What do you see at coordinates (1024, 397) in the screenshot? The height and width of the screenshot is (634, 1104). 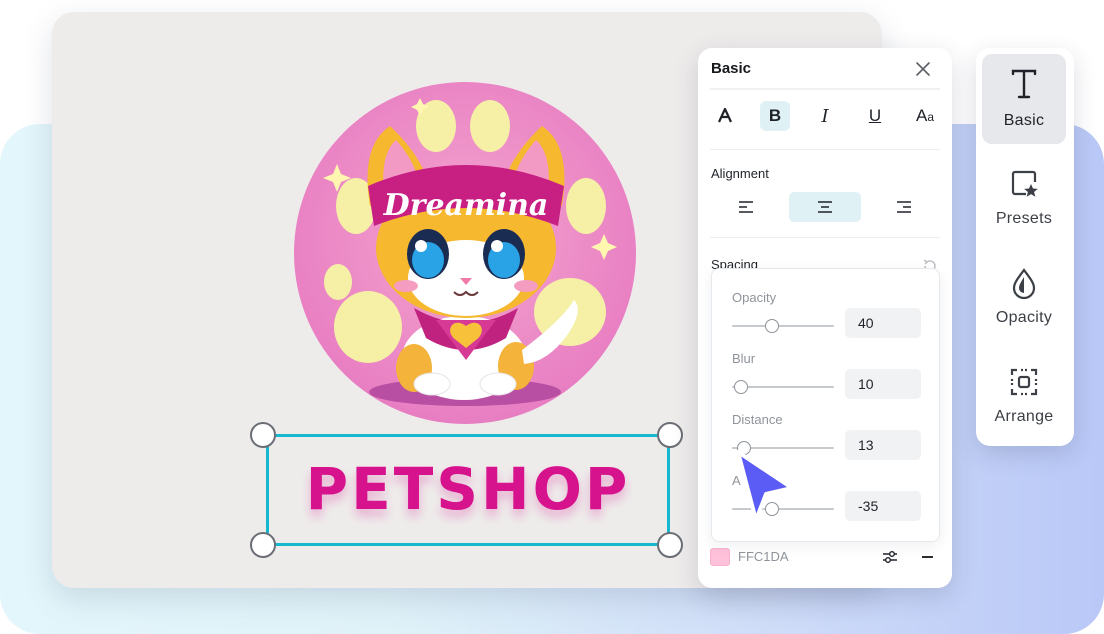 I see `toolbar-arrange: Arrange` at bounding box center [1024, 397].